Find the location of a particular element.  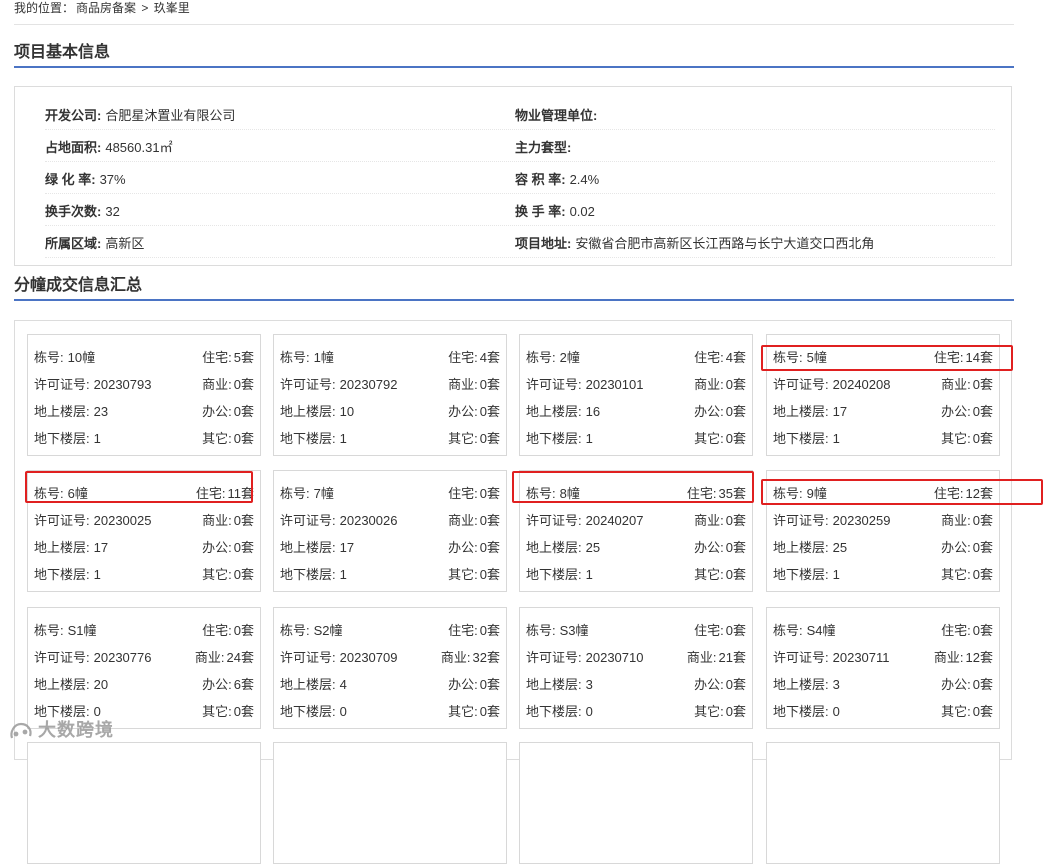

building-field-building: 栋号: S2幢 is located at coordinates (311, 629).